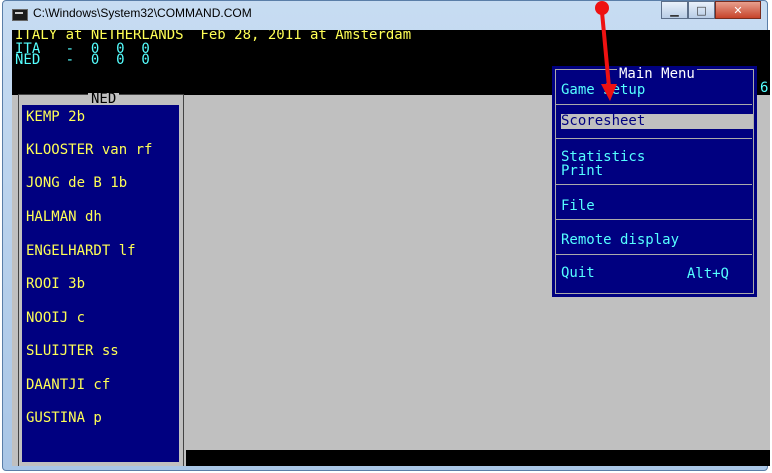  I want to click on clipped-header-char: 6, so click(764, 88).